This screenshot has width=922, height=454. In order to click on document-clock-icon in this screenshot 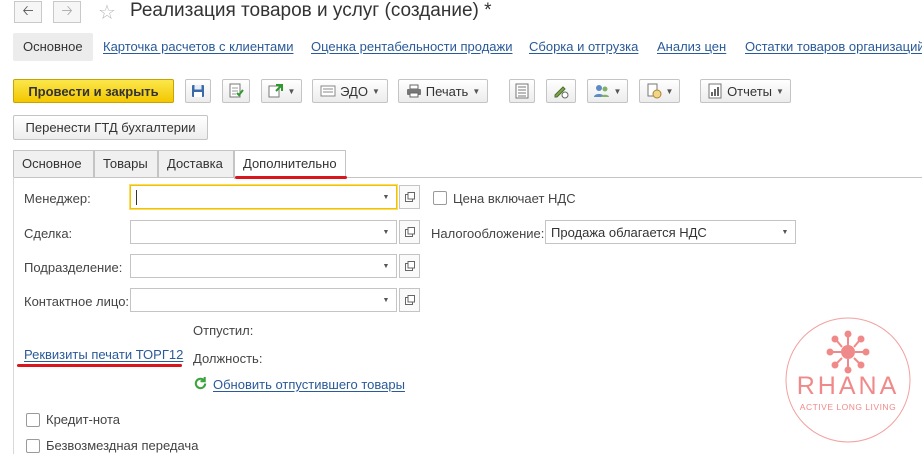, I will do `click(654, 91)`.